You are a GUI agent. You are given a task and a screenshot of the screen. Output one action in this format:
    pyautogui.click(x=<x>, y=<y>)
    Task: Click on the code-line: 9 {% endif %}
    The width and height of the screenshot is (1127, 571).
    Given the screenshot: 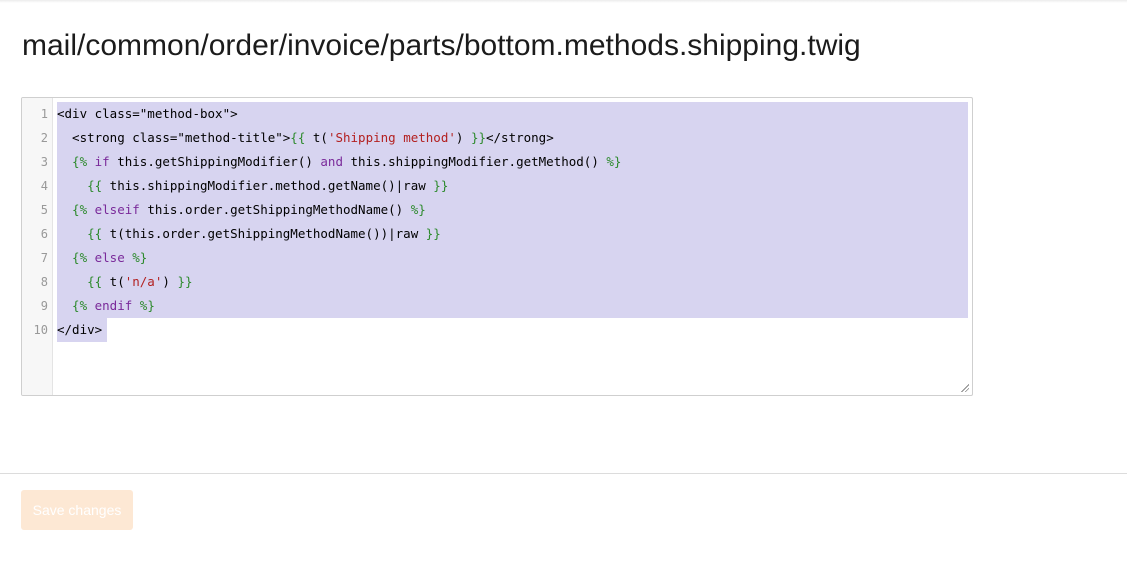 What is the action you would take?
    pyautogui.click(x=504, y=306)
    